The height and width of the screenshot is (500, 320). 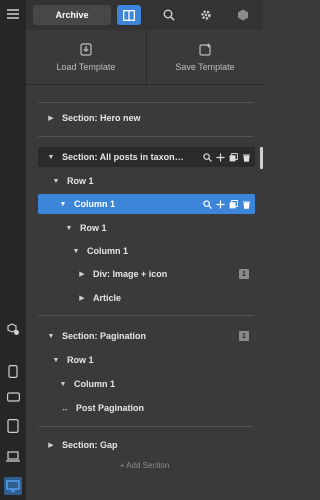 I want to click on tree-item-column-selected: ▼ Column 1, so click(x=146, y=204).